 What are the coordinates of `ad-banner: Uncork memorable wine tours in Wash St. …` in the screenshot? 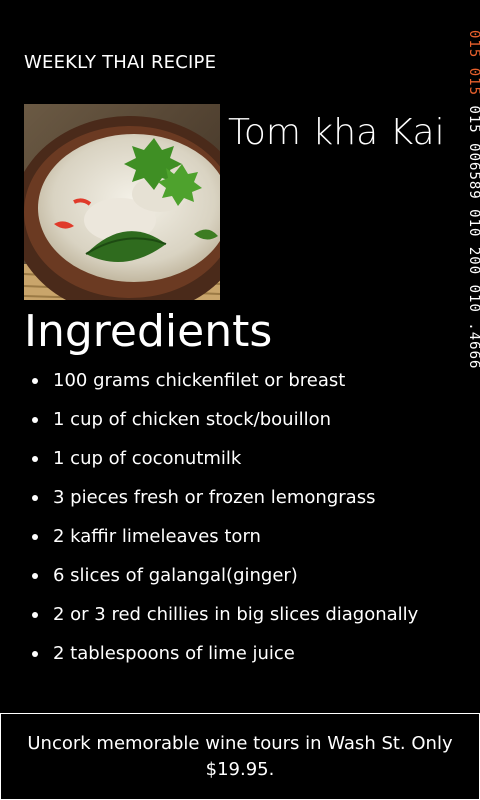 It's located at (240, 756).